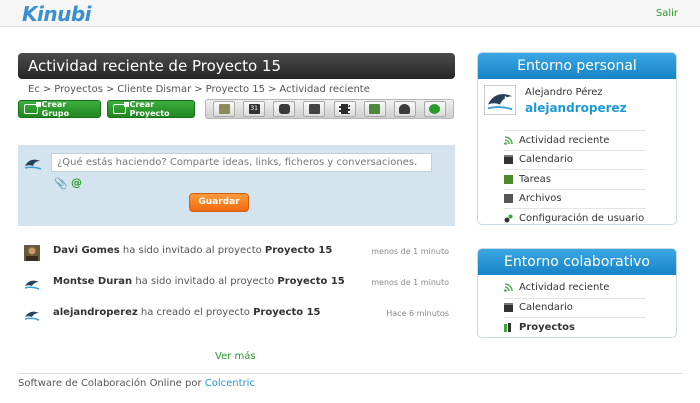  Describe the element at coordinates (76, 182) in the screenshot. I see `mention-icon: @` at that location.